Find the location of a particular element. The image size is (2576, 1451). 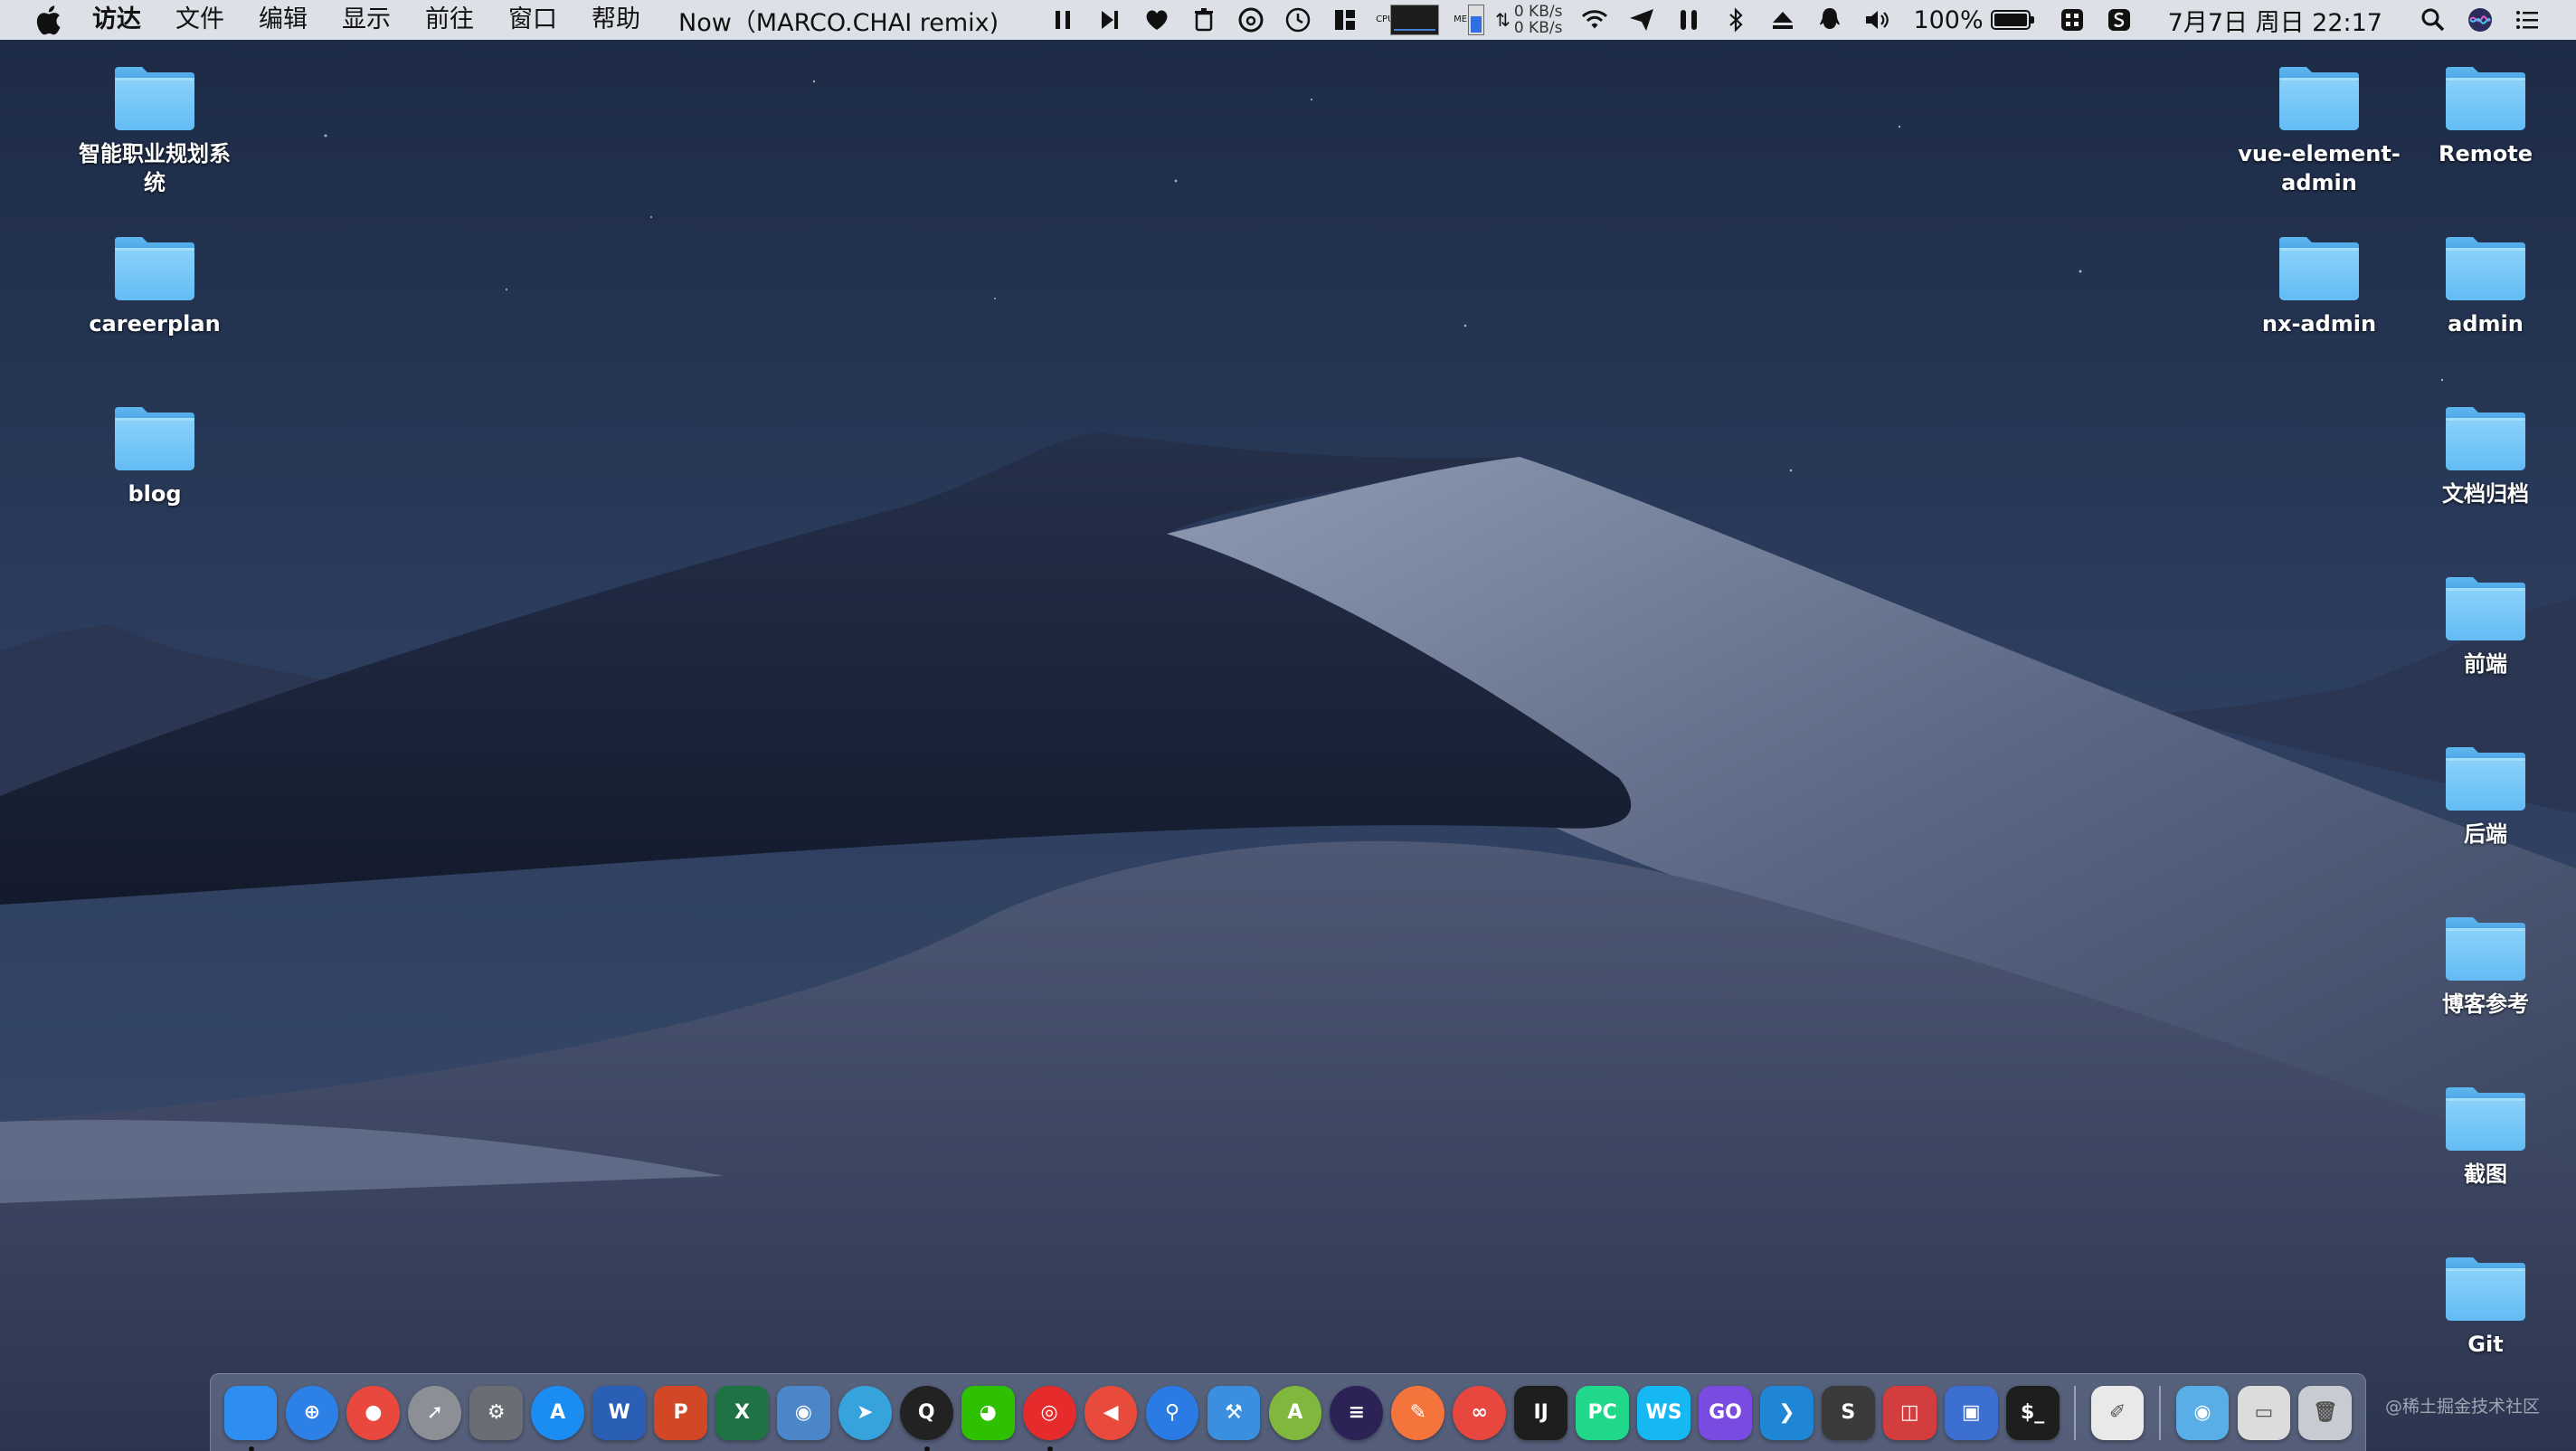

word-icon: W is located at coordinates (619, 1412).